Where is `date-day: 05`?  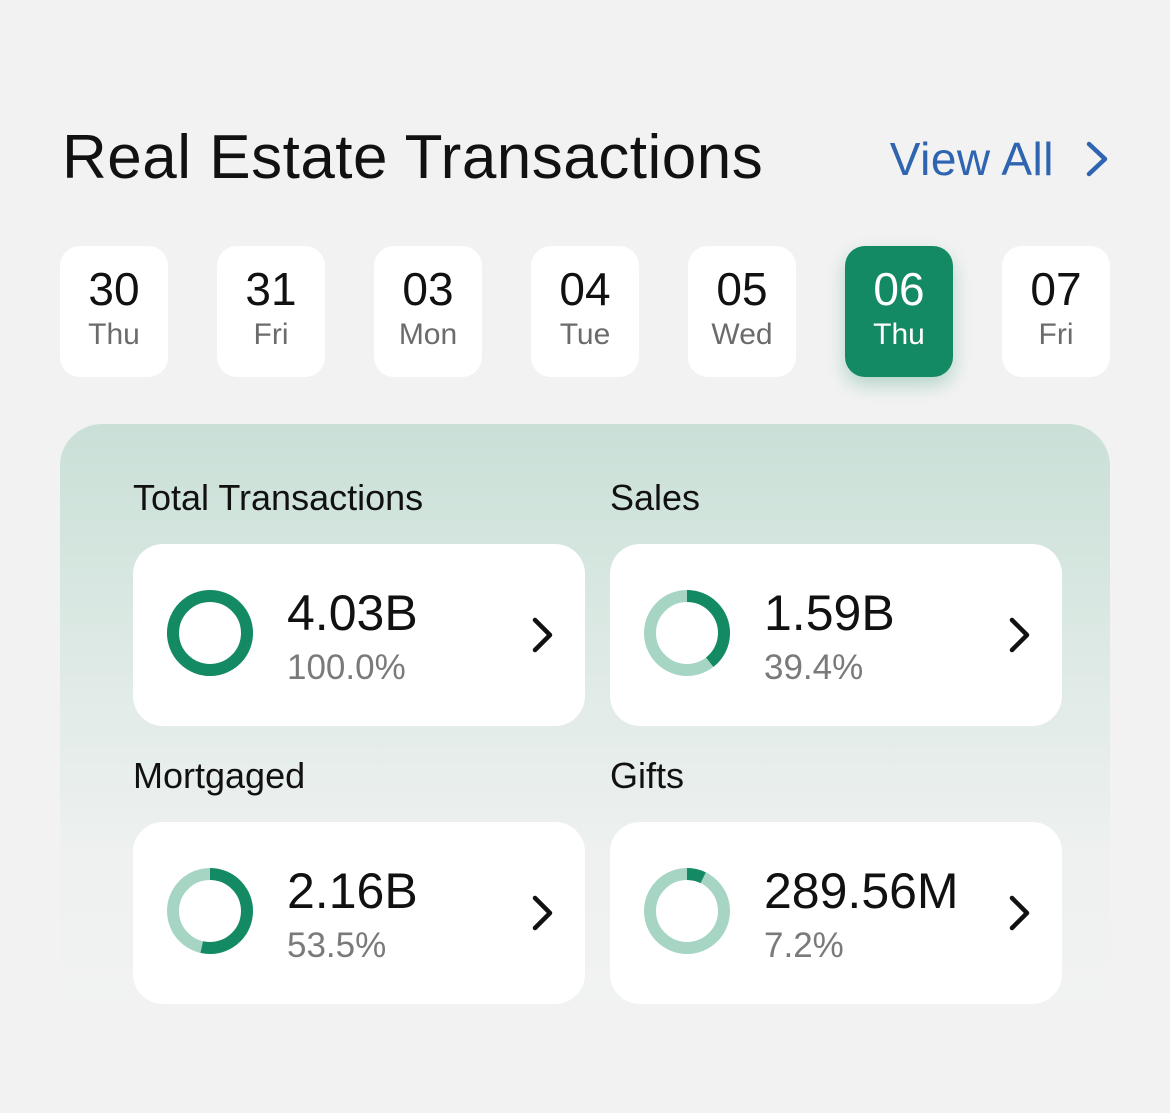 date-day: 05 is located at coordinates (742, 289).